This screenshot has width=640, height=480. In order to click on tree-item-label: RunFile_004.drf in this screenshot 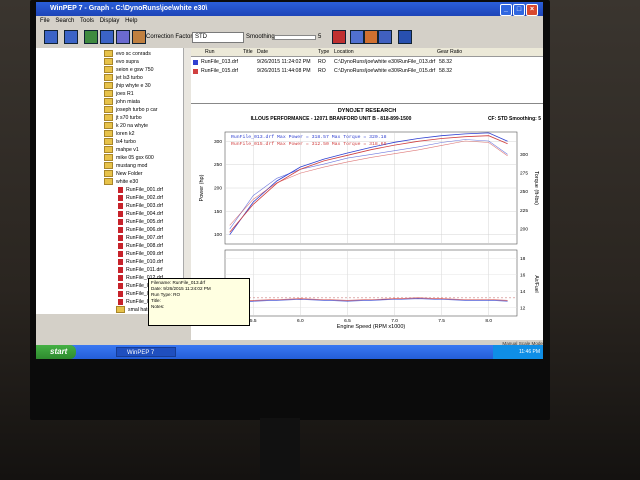, I will do `click(144, 214)`.